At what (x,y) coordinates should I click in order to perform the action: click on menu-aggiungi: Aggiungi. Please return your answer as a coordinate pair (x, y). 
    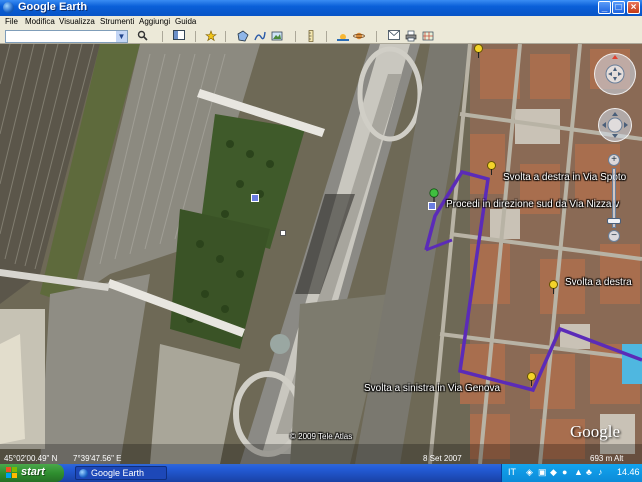
    Looking at the image, I should click on (154, 21).